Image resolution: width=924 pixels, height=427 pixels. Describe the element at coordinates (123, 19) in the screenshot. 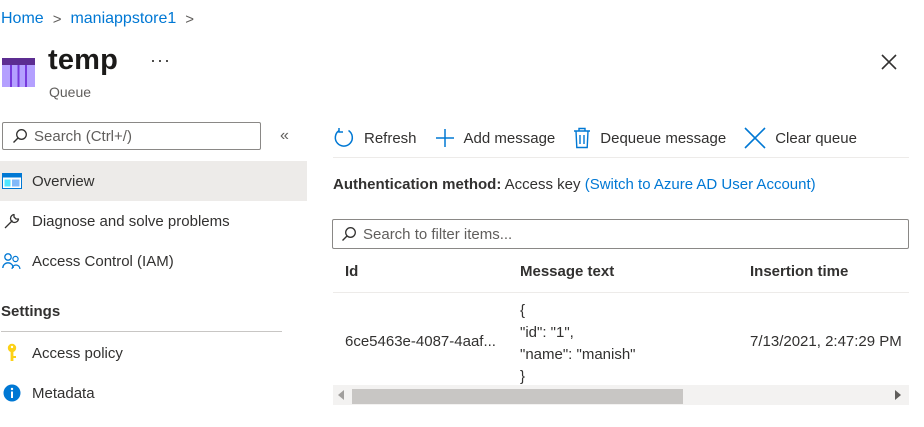

I see `breadcrumb-storage-link: maniappstore1` at that location.